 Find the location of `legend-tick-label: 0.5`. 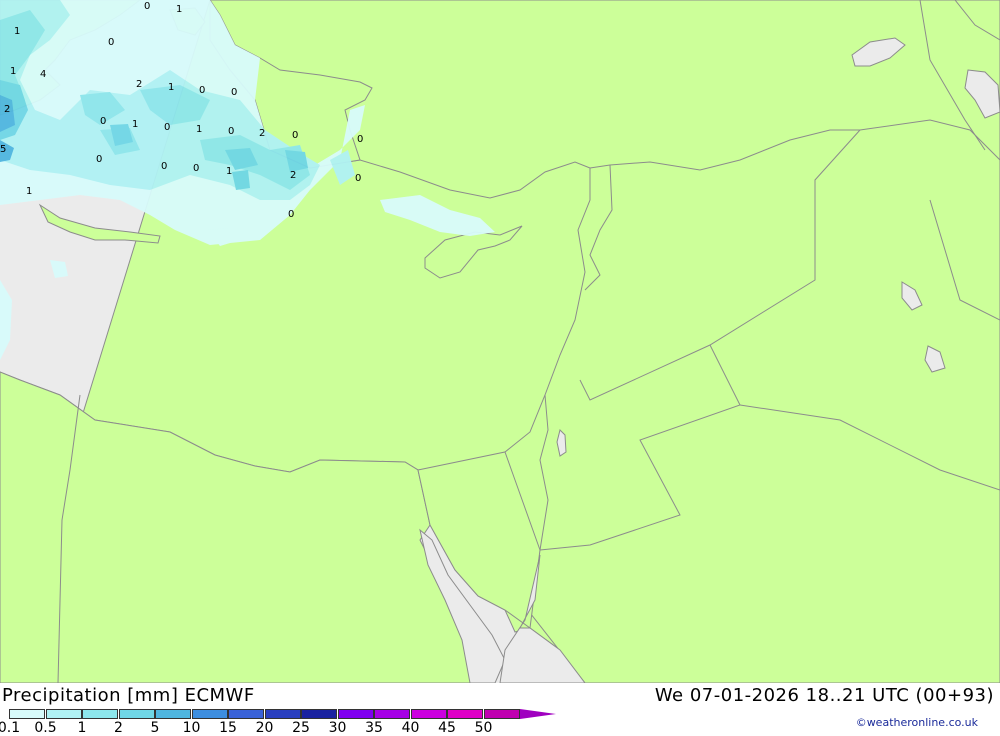

legend-tick-label: 0.5 is located at coordinates (45, 728).